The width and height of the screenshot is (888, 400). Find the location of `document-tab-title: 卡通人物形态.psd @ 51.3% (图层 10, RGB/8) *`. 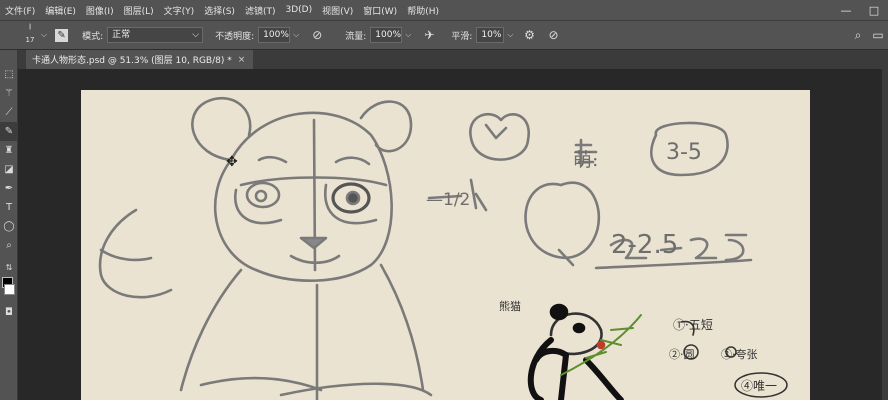

document-tab-title: 卡通人物形态.psd @ 51.3% (图层 10, RGB/8) * is located at coordinates (132, 61).